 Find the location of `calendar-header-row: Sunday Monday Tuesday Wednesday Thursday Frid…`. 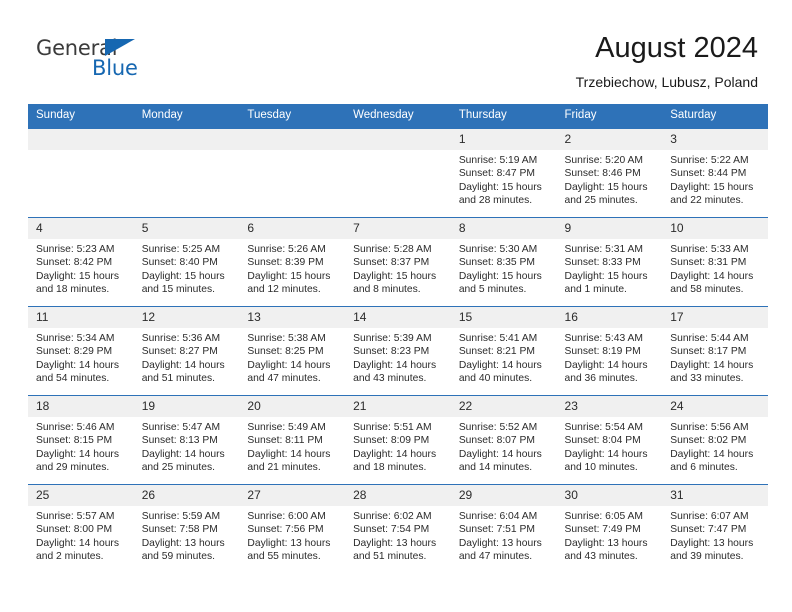

calendar-header-row: Sunday Monday Tuesday Wednesday Thursday Frid… is located at coordinates (398, 116).